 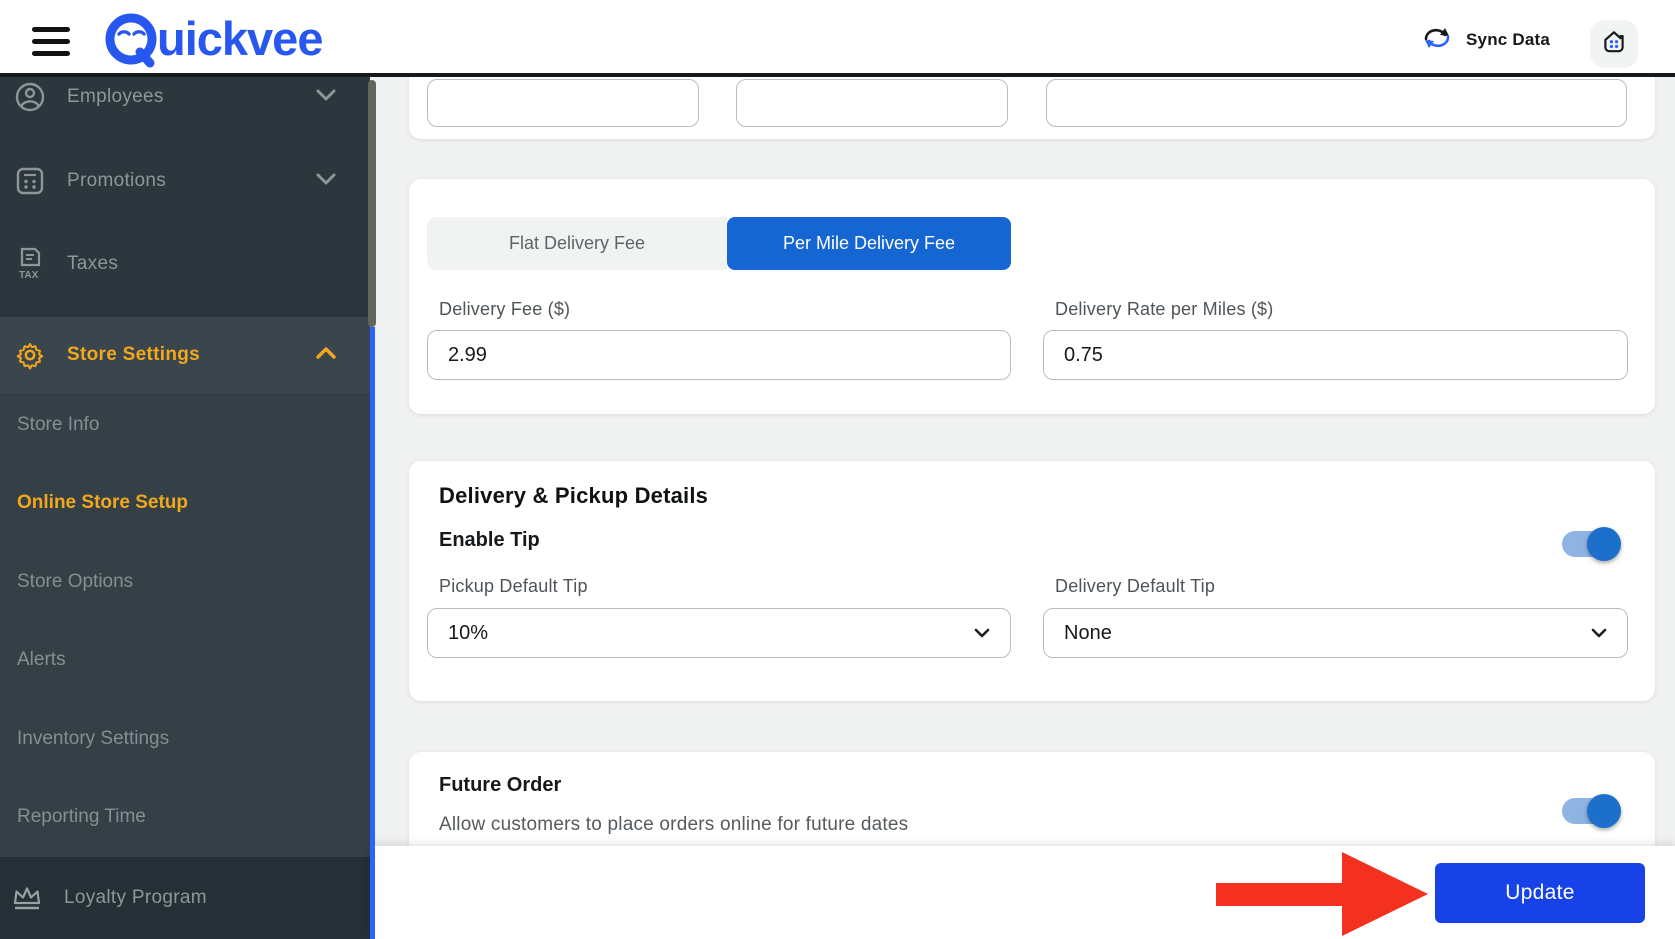 What do you see at coordinates (719, 633) in the screenshot?
I see `pickup-default-tip-select: 10%` at bounding box center [719, 633].